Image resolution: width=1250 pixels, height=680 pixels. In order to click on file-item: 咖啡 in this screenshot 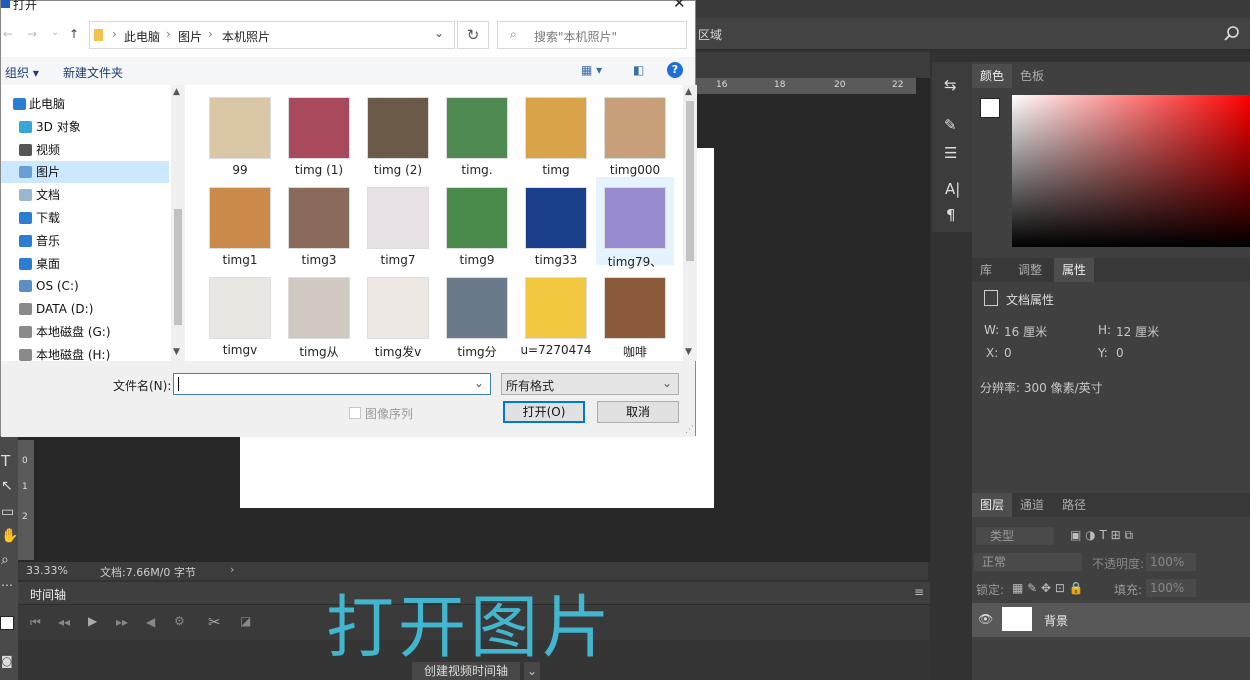, I will do `click(635, 313)`.